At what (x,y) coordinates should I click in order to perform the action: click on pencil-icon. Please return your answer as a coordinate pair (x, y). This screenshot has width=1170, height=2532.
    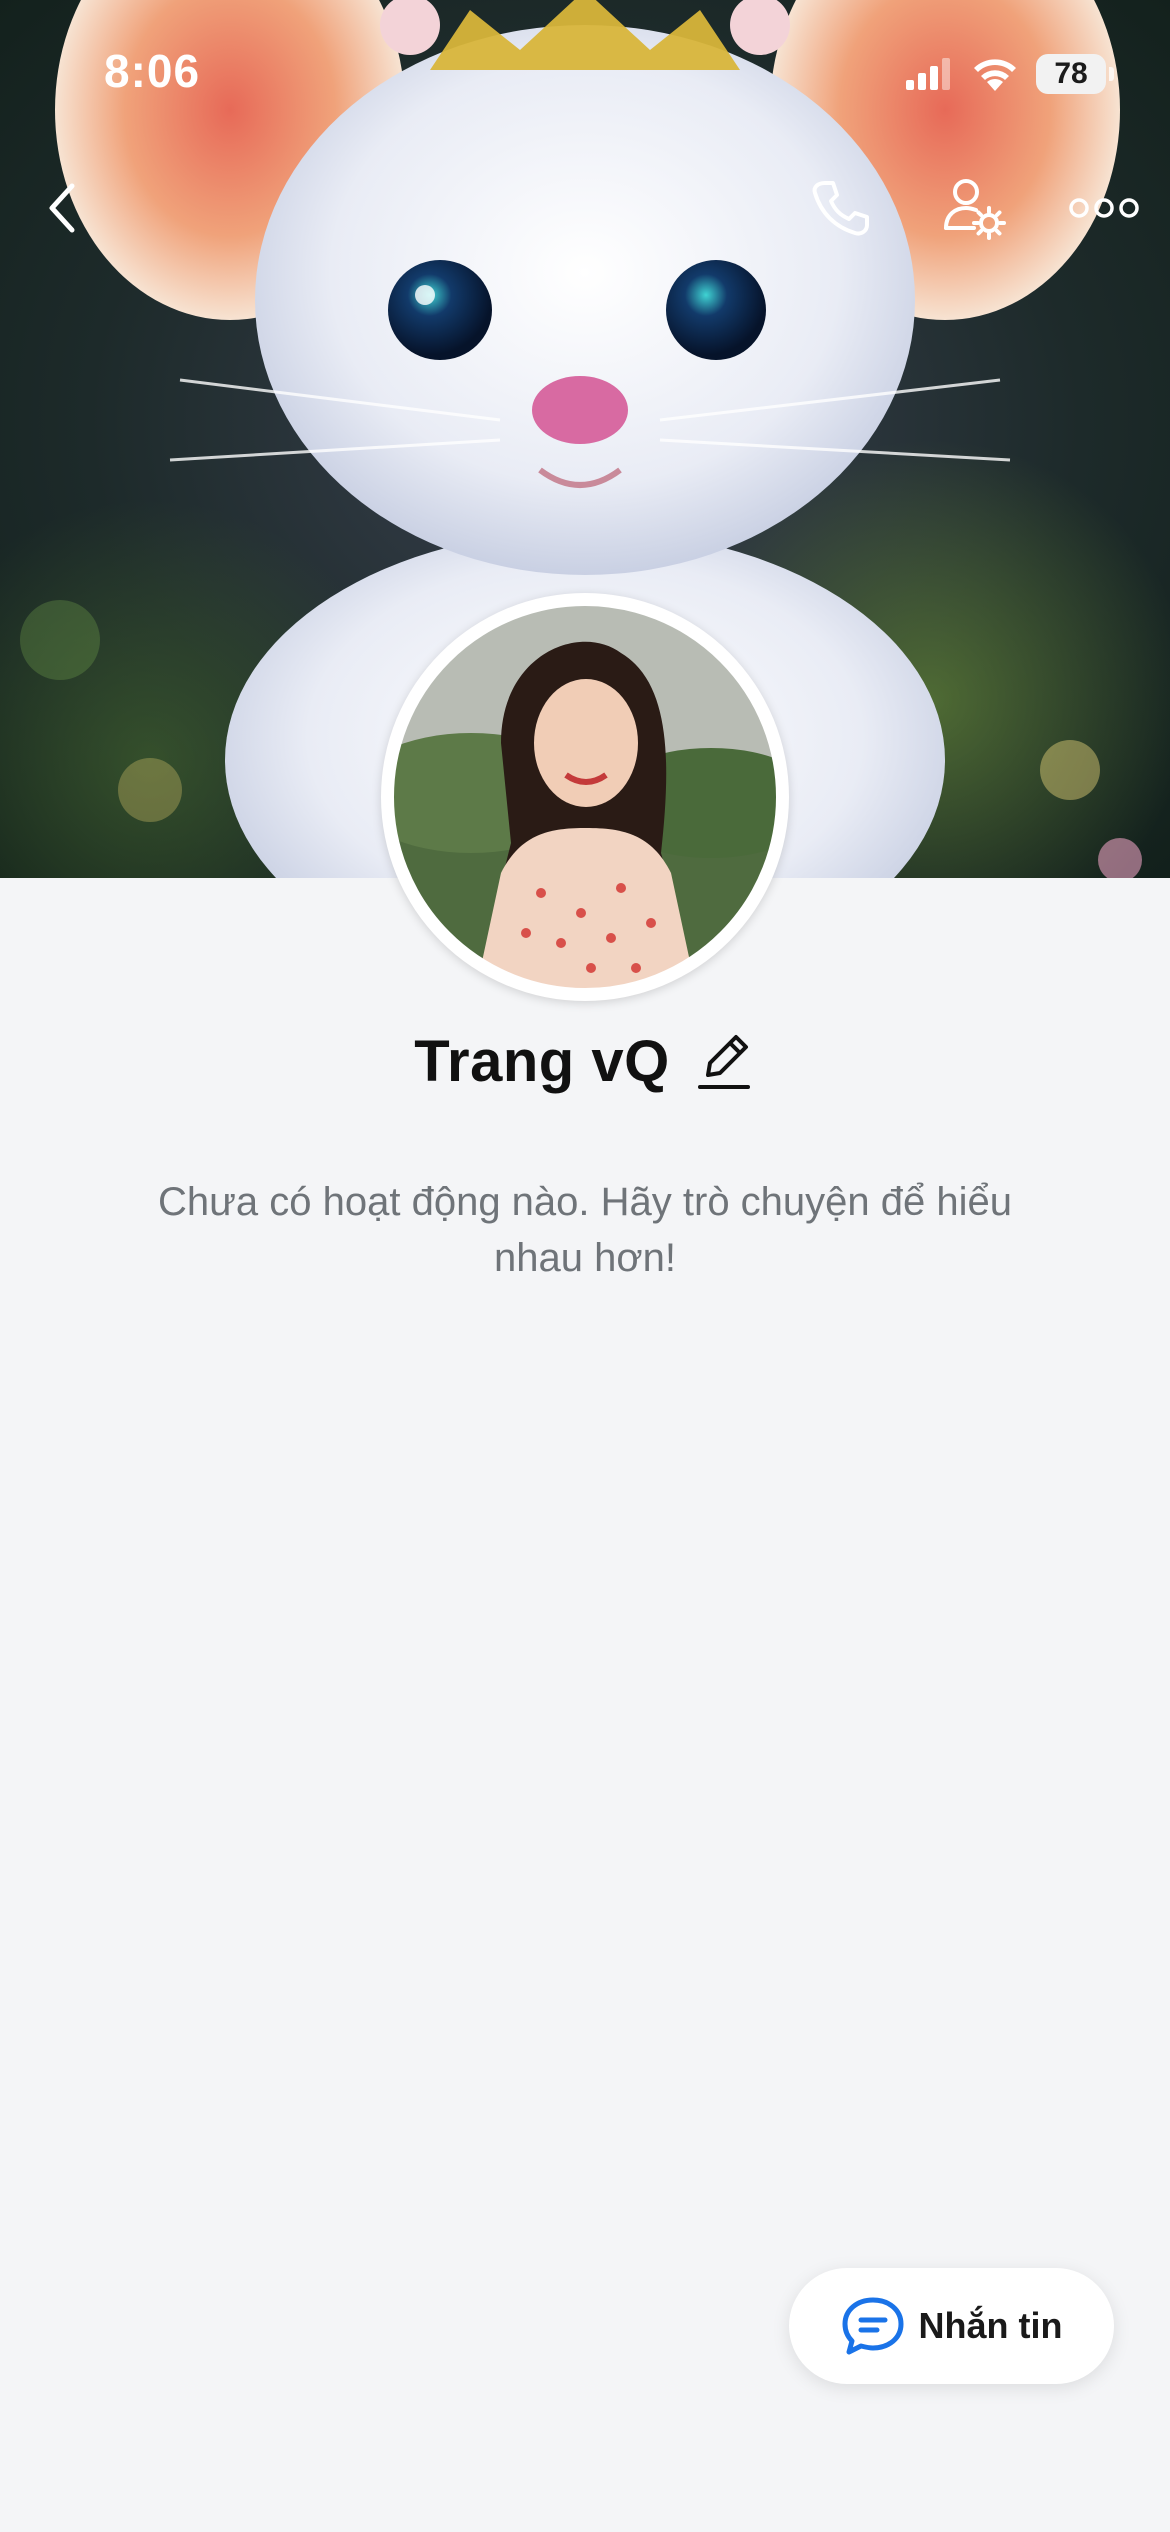
    Looking at the image, I should click on (723, 1061).